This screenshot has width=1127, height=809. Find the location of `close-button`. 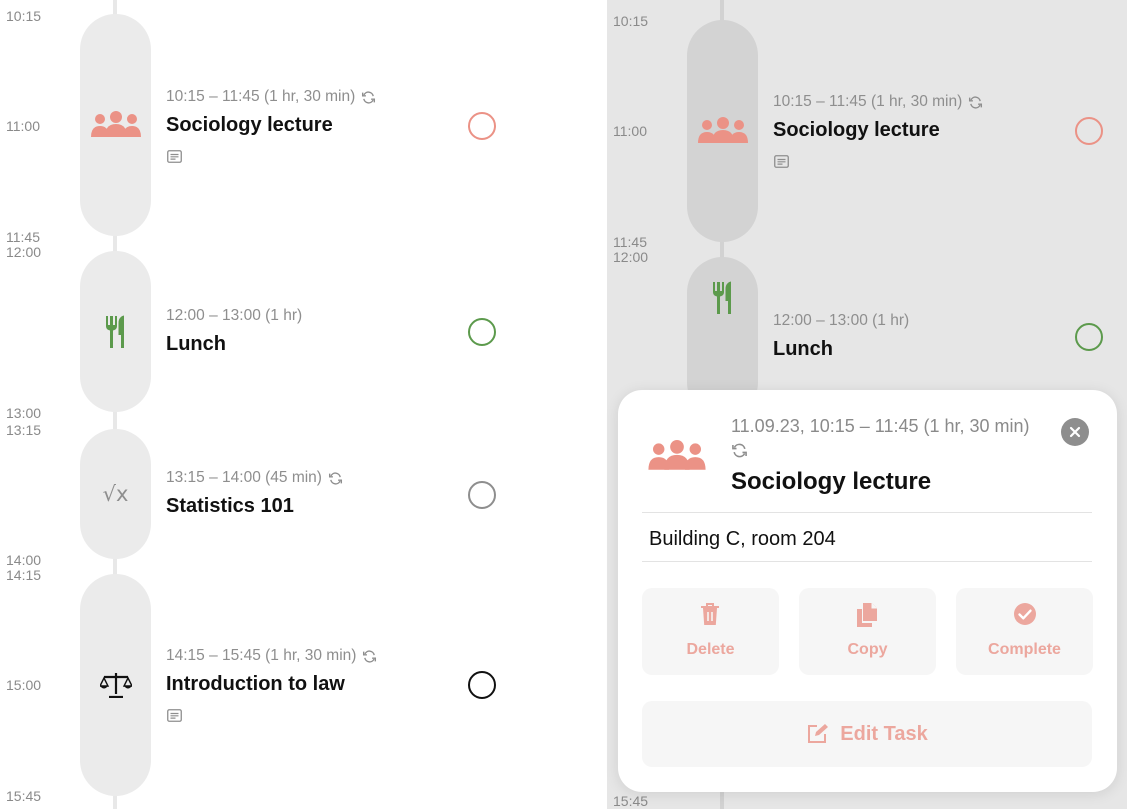

close-button is located at coordinates (1075, 432).